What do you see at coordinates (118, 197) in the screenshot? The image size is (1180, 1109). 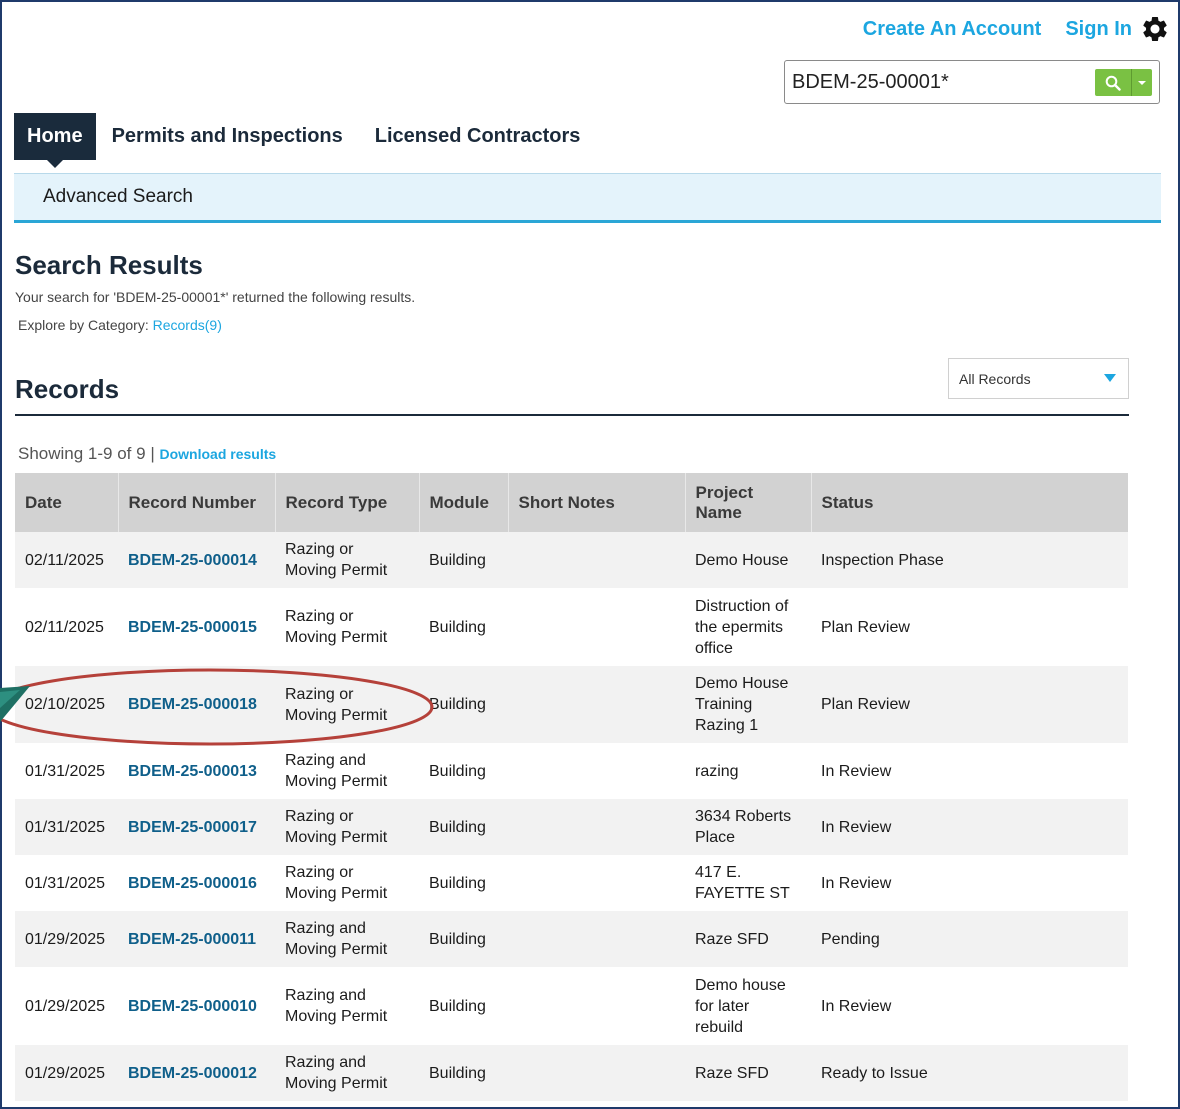 I see `sub-nav-advanced-search: Advanced Search` at bounding box center [118, 197].